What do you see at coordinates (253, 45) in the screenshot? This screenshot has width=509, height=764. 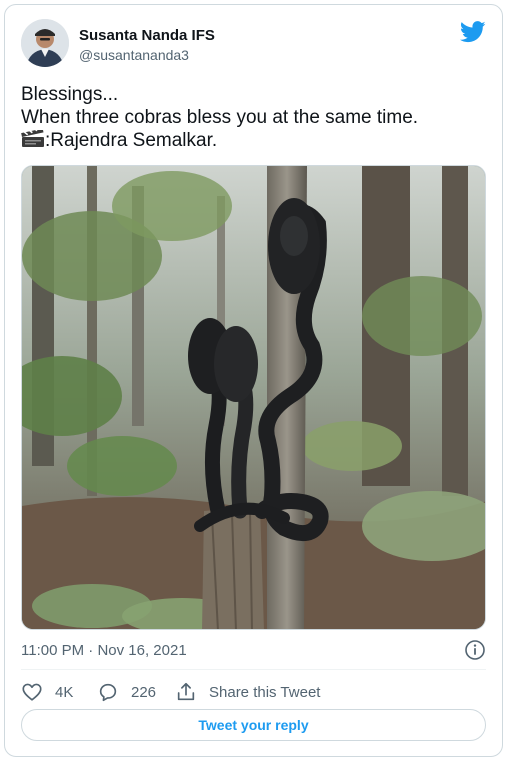 I see `tweet-header: Susanta Nanda IFS @susantananda3` at bounding box center [253, 45].